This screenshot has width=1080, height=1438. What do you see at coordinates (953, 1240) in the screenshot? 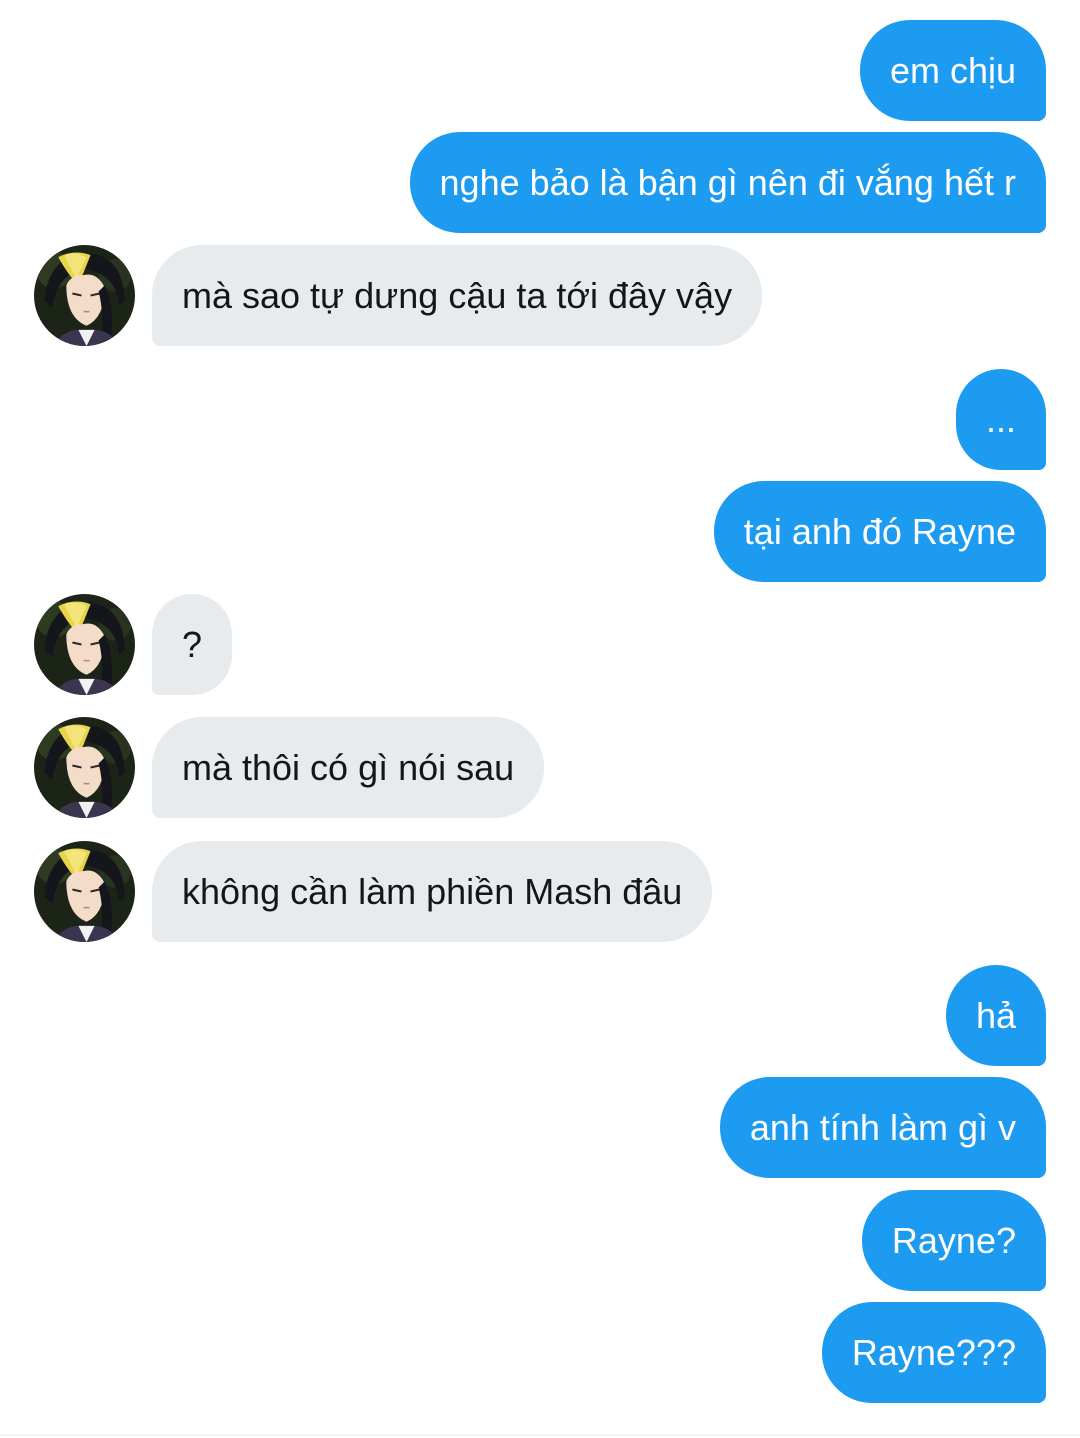
I see `outgoing-message-bubble: Rayne?` at bounding box center [953, 1240].